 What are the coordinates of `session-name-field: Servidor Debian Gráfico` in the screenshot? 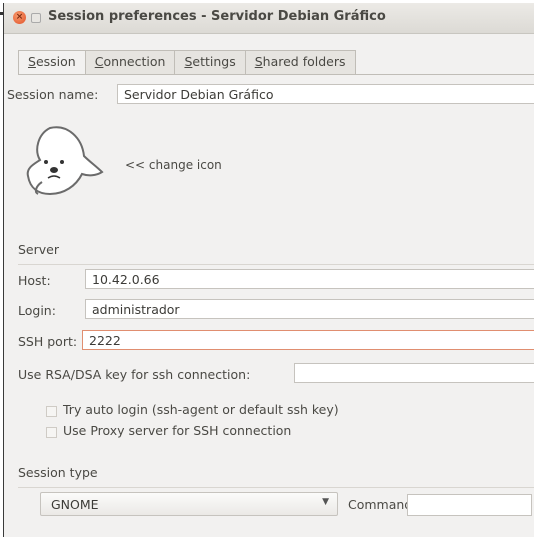 It's located at (325, 94).